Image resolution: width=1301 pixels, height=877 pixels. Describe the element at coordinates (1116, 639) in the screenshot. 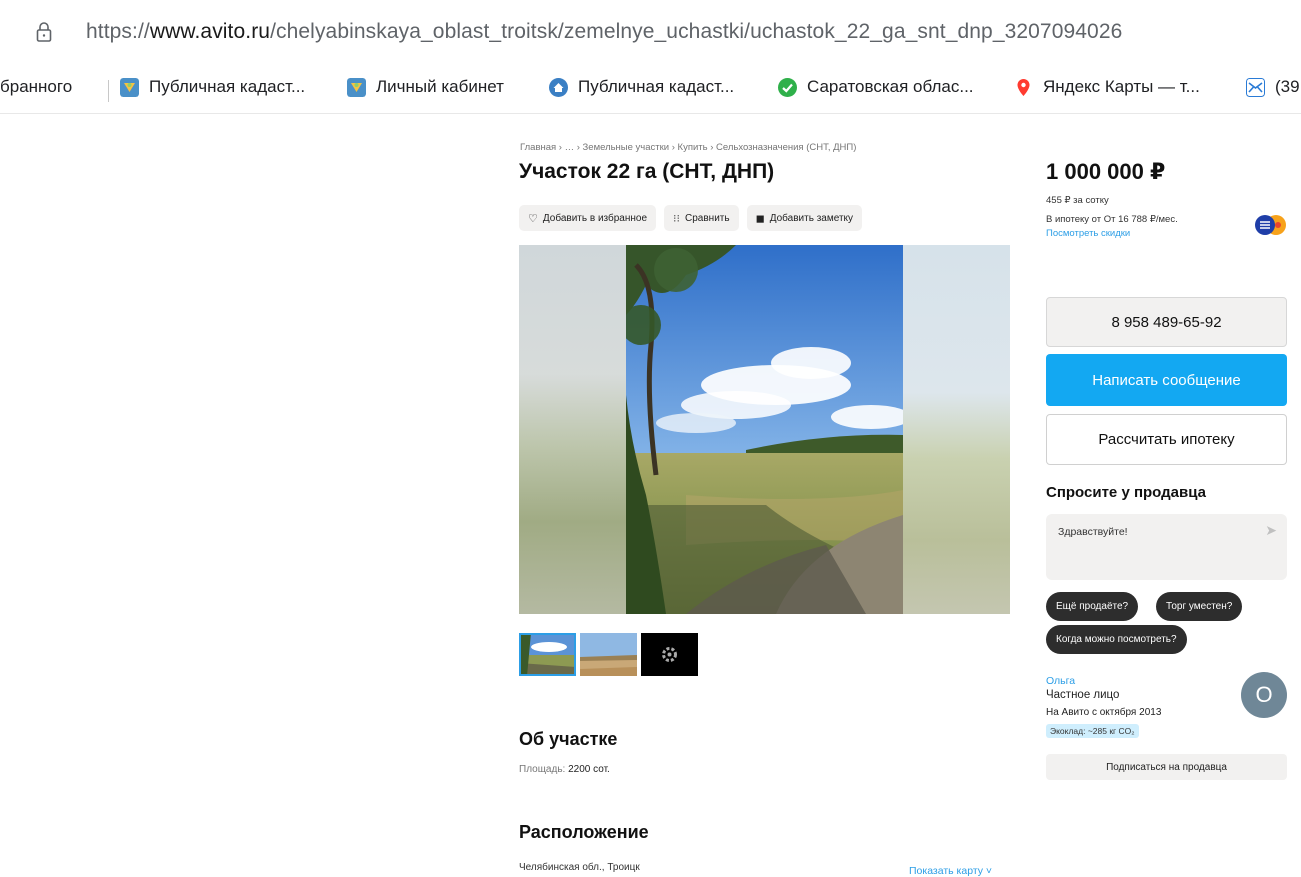

I see `quick-question-chip: Когда можно посмотреть?` at that location.